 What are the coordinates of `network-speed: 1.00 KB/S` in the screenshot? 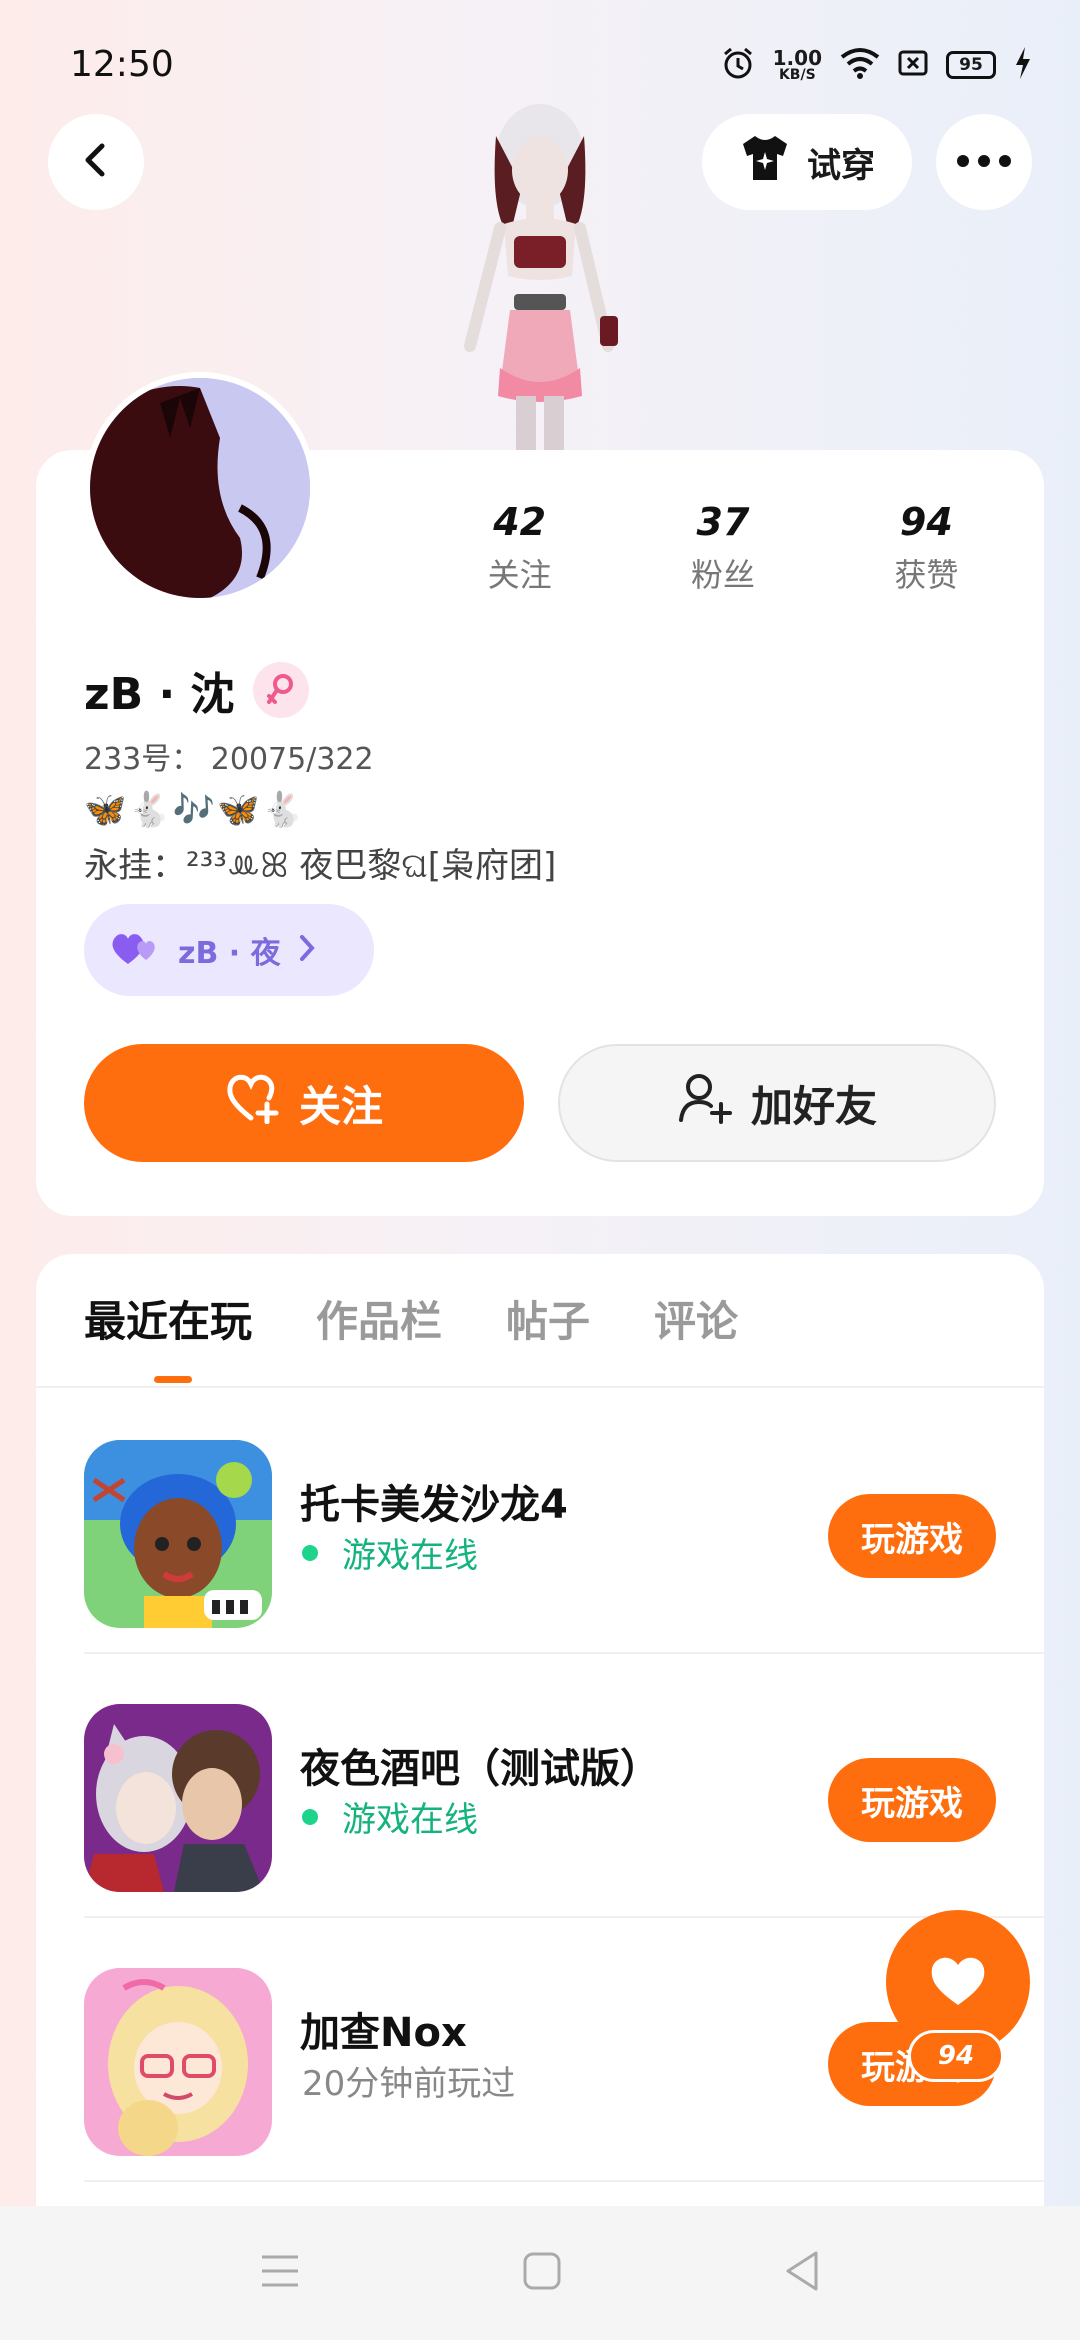 It's located at (797, 65).